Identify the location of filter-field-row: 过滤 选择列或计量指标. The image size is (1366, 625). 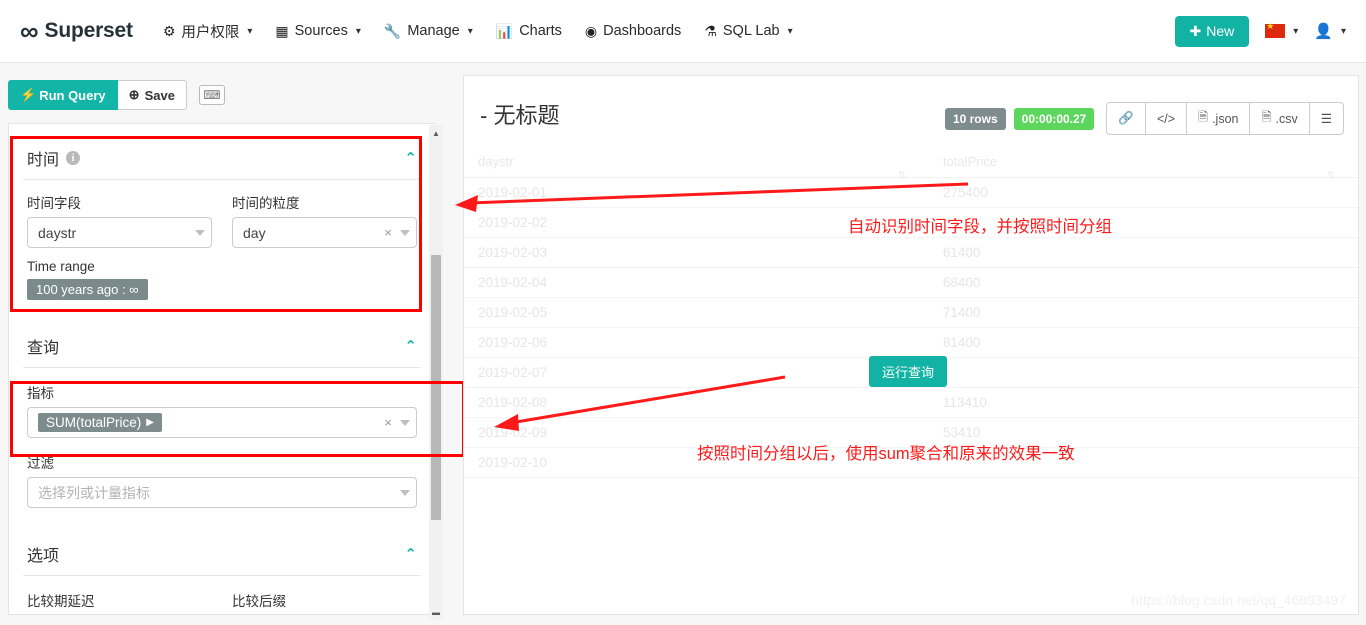
(222, 480).